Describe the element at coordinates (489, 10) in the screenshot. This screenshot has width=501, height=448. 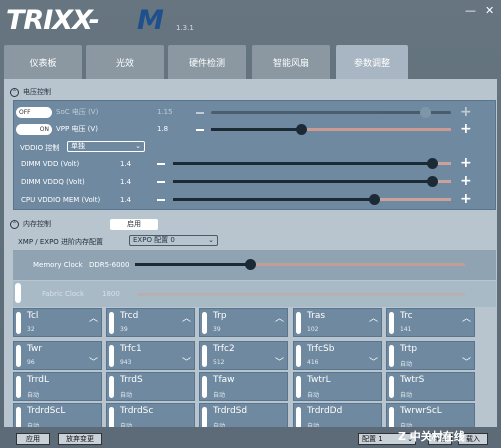
I see `close-button: ✕` at that location.